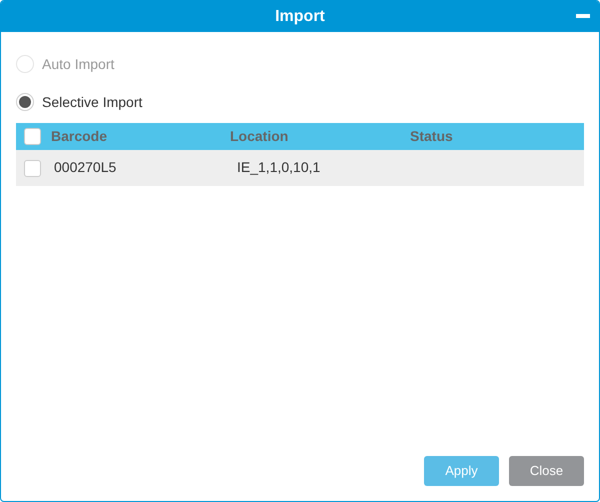 The width and height of the screenshot is (600, 502). What do you see at coordinates (278, 167) in the screenshot?
I see `table-cell: IE_1,1,0,10,1` at bounding box center [278, 167].